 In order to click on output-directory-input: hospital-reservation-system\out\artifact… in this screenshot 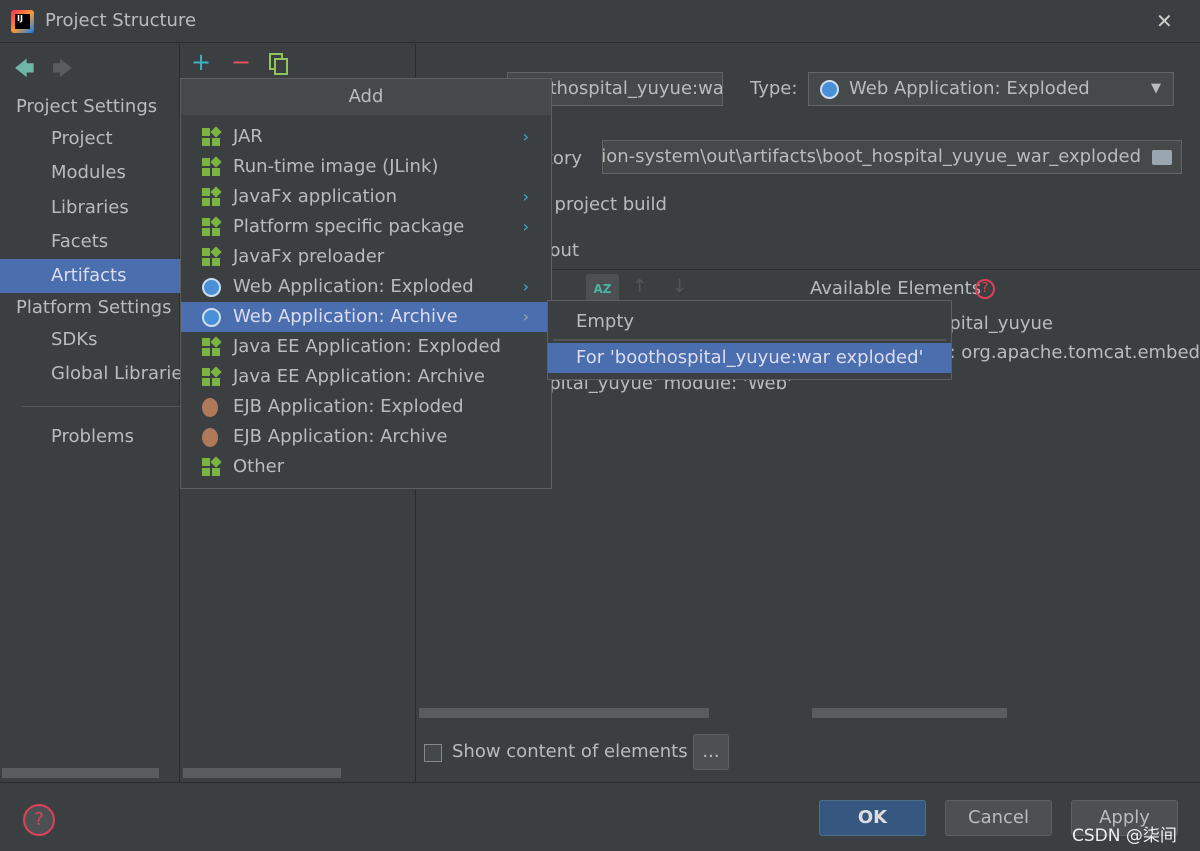, I will do `click(892, 157)`.